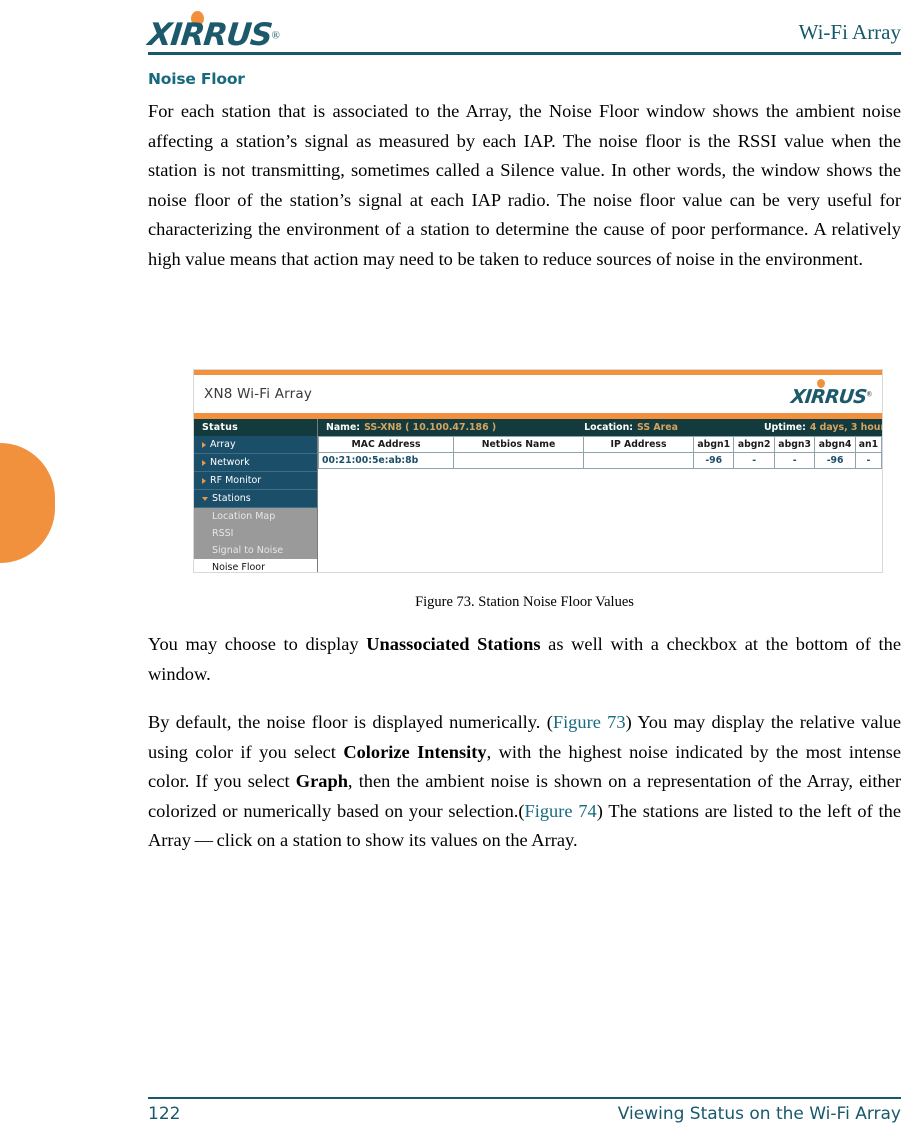 Image resolution: width=901 pixels, height=1137 pixels. What do you see at coordinates (589, 722) in the screenshot?
I see `xref-figure-73: Figure 73` at bounding box center [589, 722].